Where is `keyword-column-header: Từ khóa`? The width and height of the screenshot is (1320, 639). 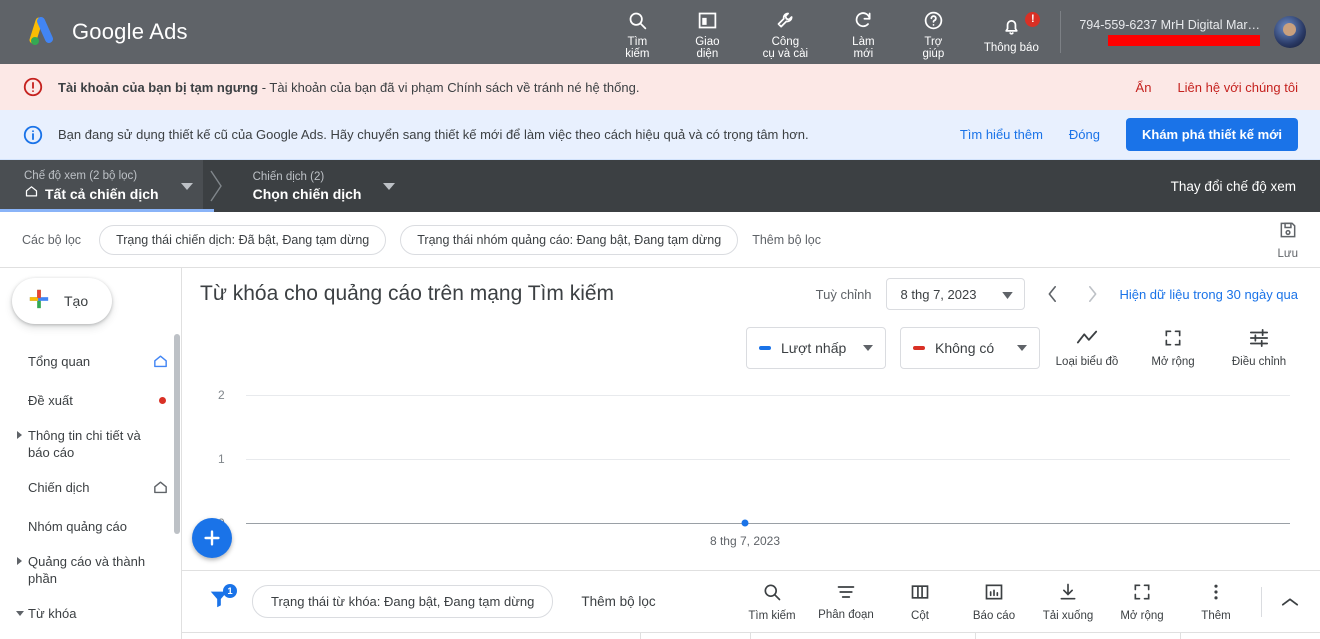 keyword-column-header: Từ khóa is located at coordinates (454, 636).